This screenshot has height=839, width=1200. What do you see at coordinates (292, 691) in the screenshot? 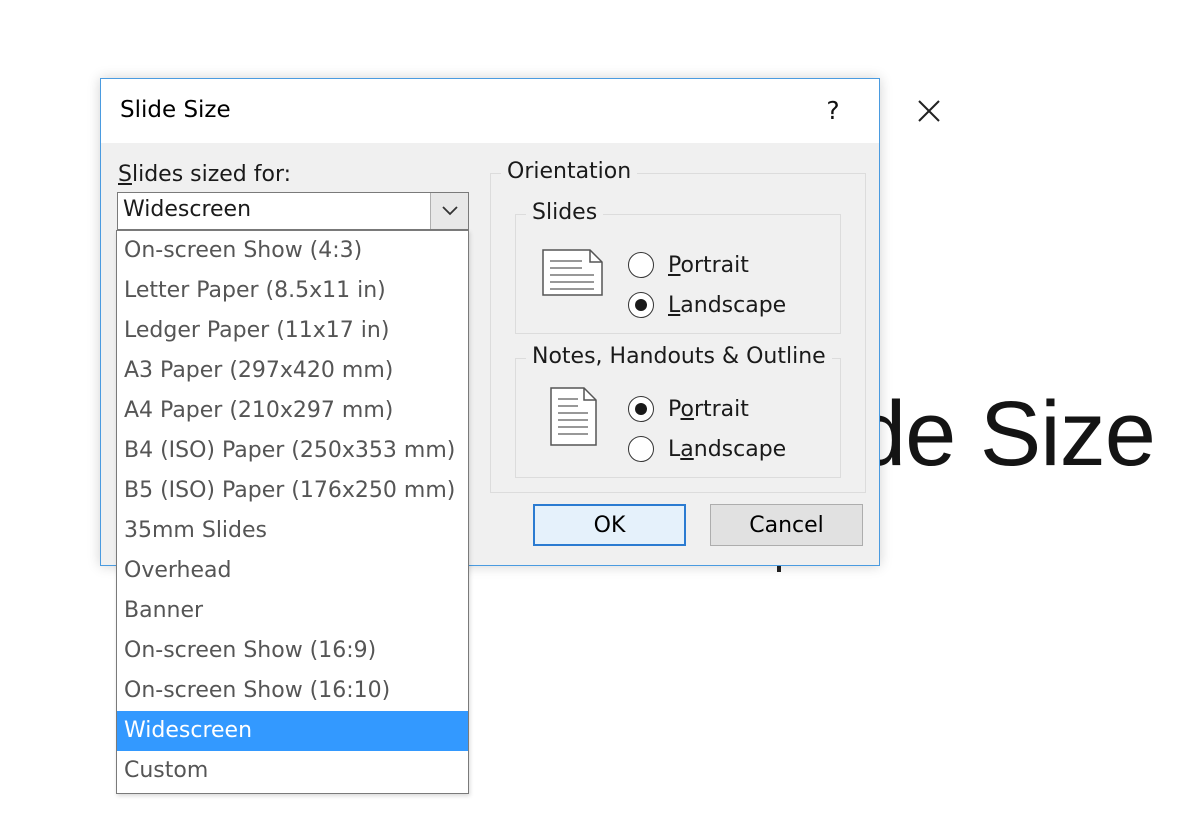
I see `dropdown-option: On-screen Show (16:10)` at bounding box center [292, 691].